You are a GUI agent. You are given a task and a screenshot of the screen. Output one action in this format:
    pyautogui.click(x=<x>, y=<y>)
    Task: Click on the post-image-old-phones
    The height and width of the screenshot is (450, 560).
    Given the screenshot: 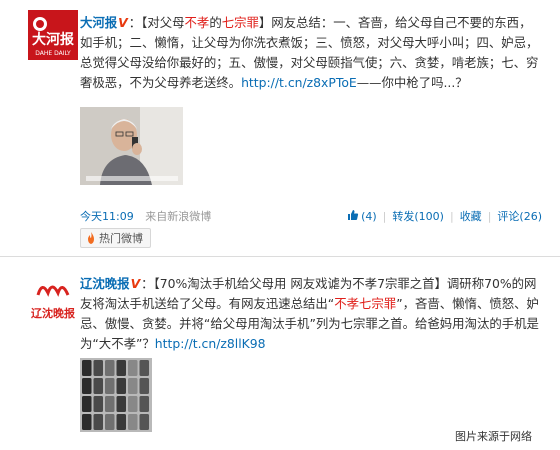 What is the action you would take?
    pyautogui.click(x=116, y=395)
    